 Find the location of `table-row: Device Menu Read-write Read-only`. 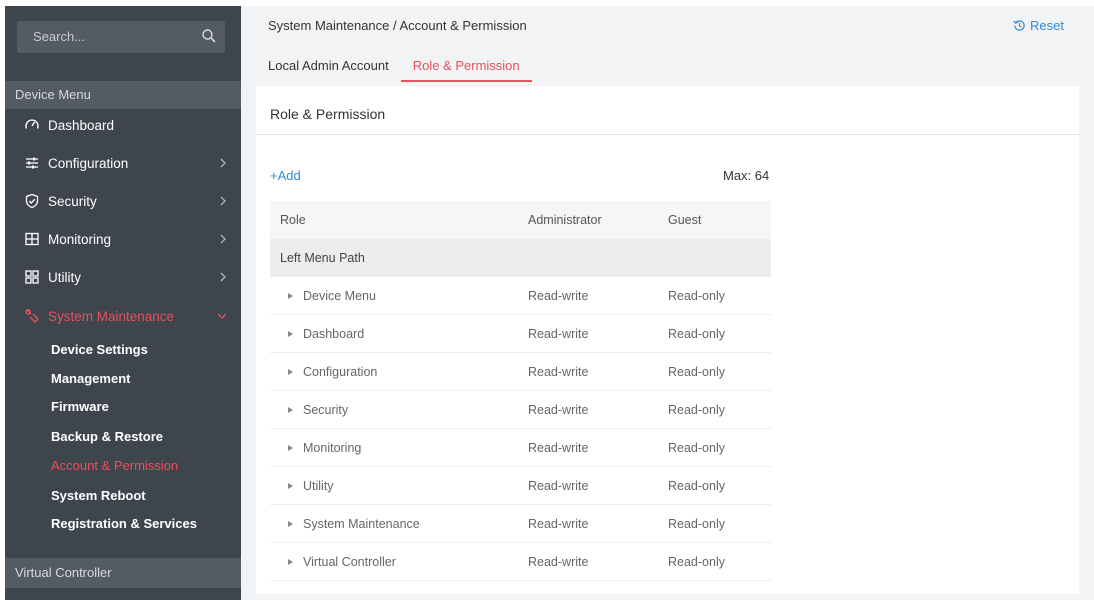

table-row: Device Menu Read-write Read-only is located at coordinates (520, 296).